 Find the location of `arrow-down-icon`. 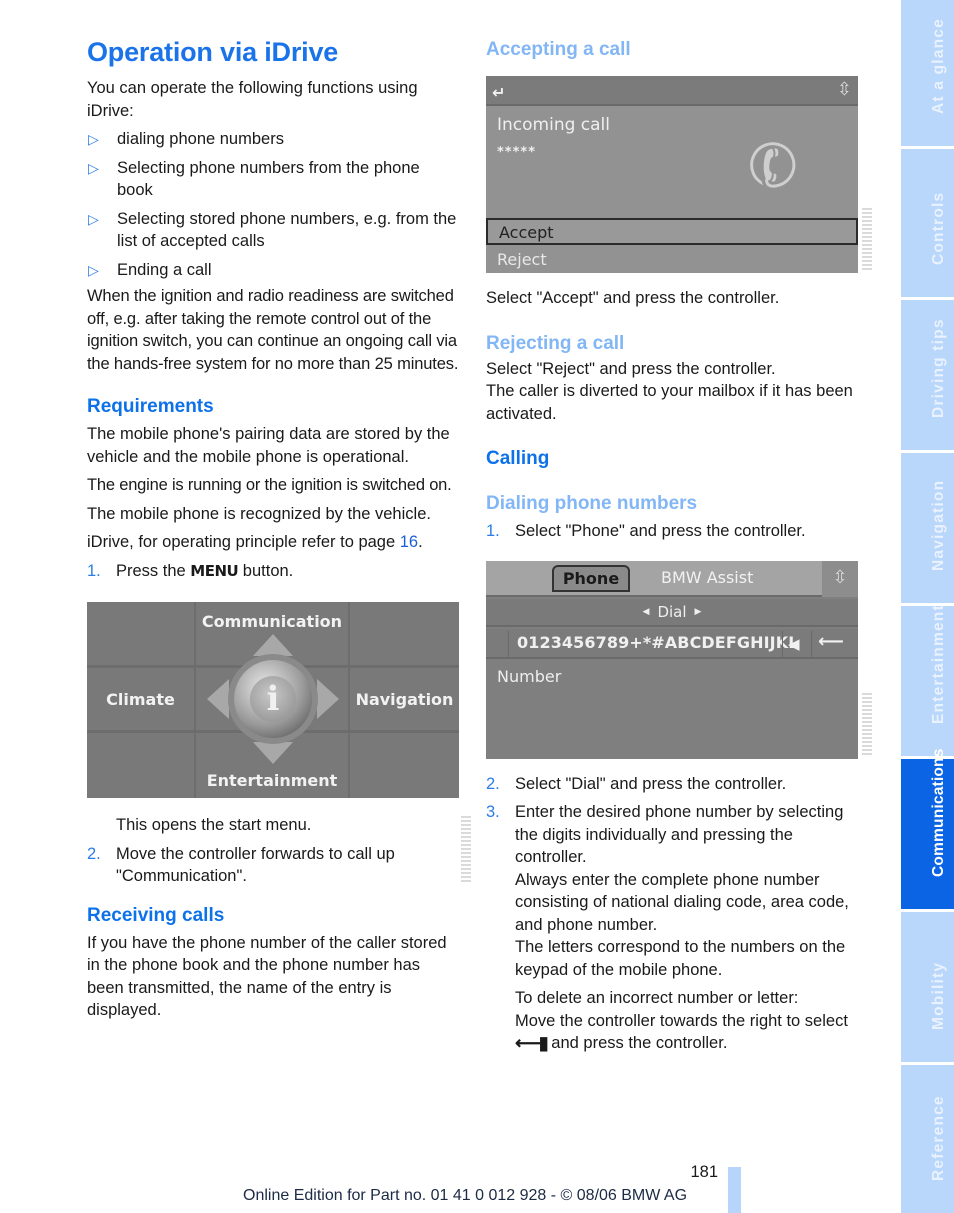

arrow-down-icon is located at coordinates (273, 753).